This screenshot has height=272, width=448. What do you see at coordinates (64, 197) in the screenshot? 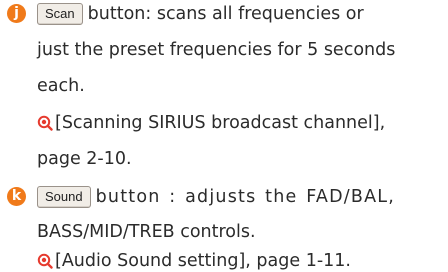
I see `sound-button: Sound` at bounding box center [64, 197].